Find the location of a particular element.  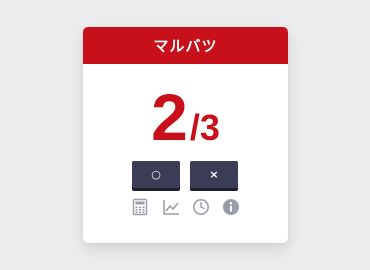

calculator-icon is located at coordinates (140, 207).